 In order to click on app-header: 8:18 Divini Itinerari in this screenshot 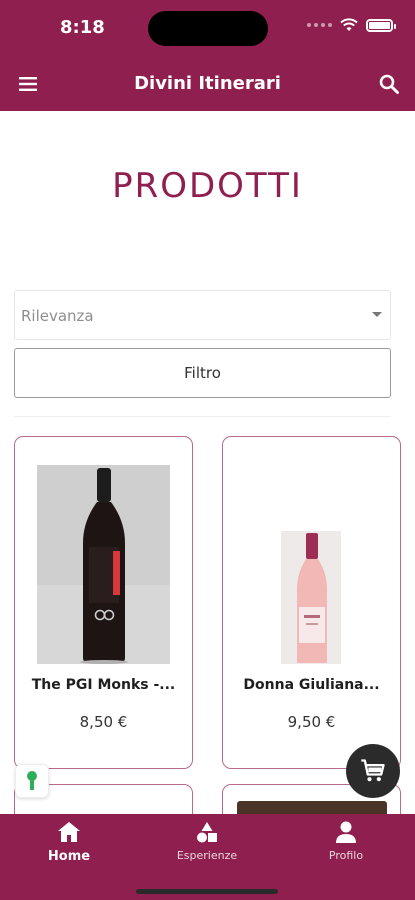, I will do `click(207, 55)`.